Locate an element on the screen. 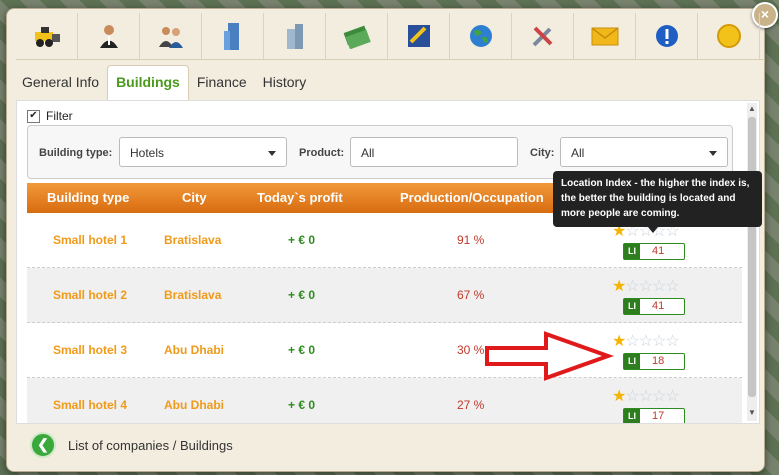 The image size is (779, 475). scrollbar-thumb is located at coordinates (752, 257).